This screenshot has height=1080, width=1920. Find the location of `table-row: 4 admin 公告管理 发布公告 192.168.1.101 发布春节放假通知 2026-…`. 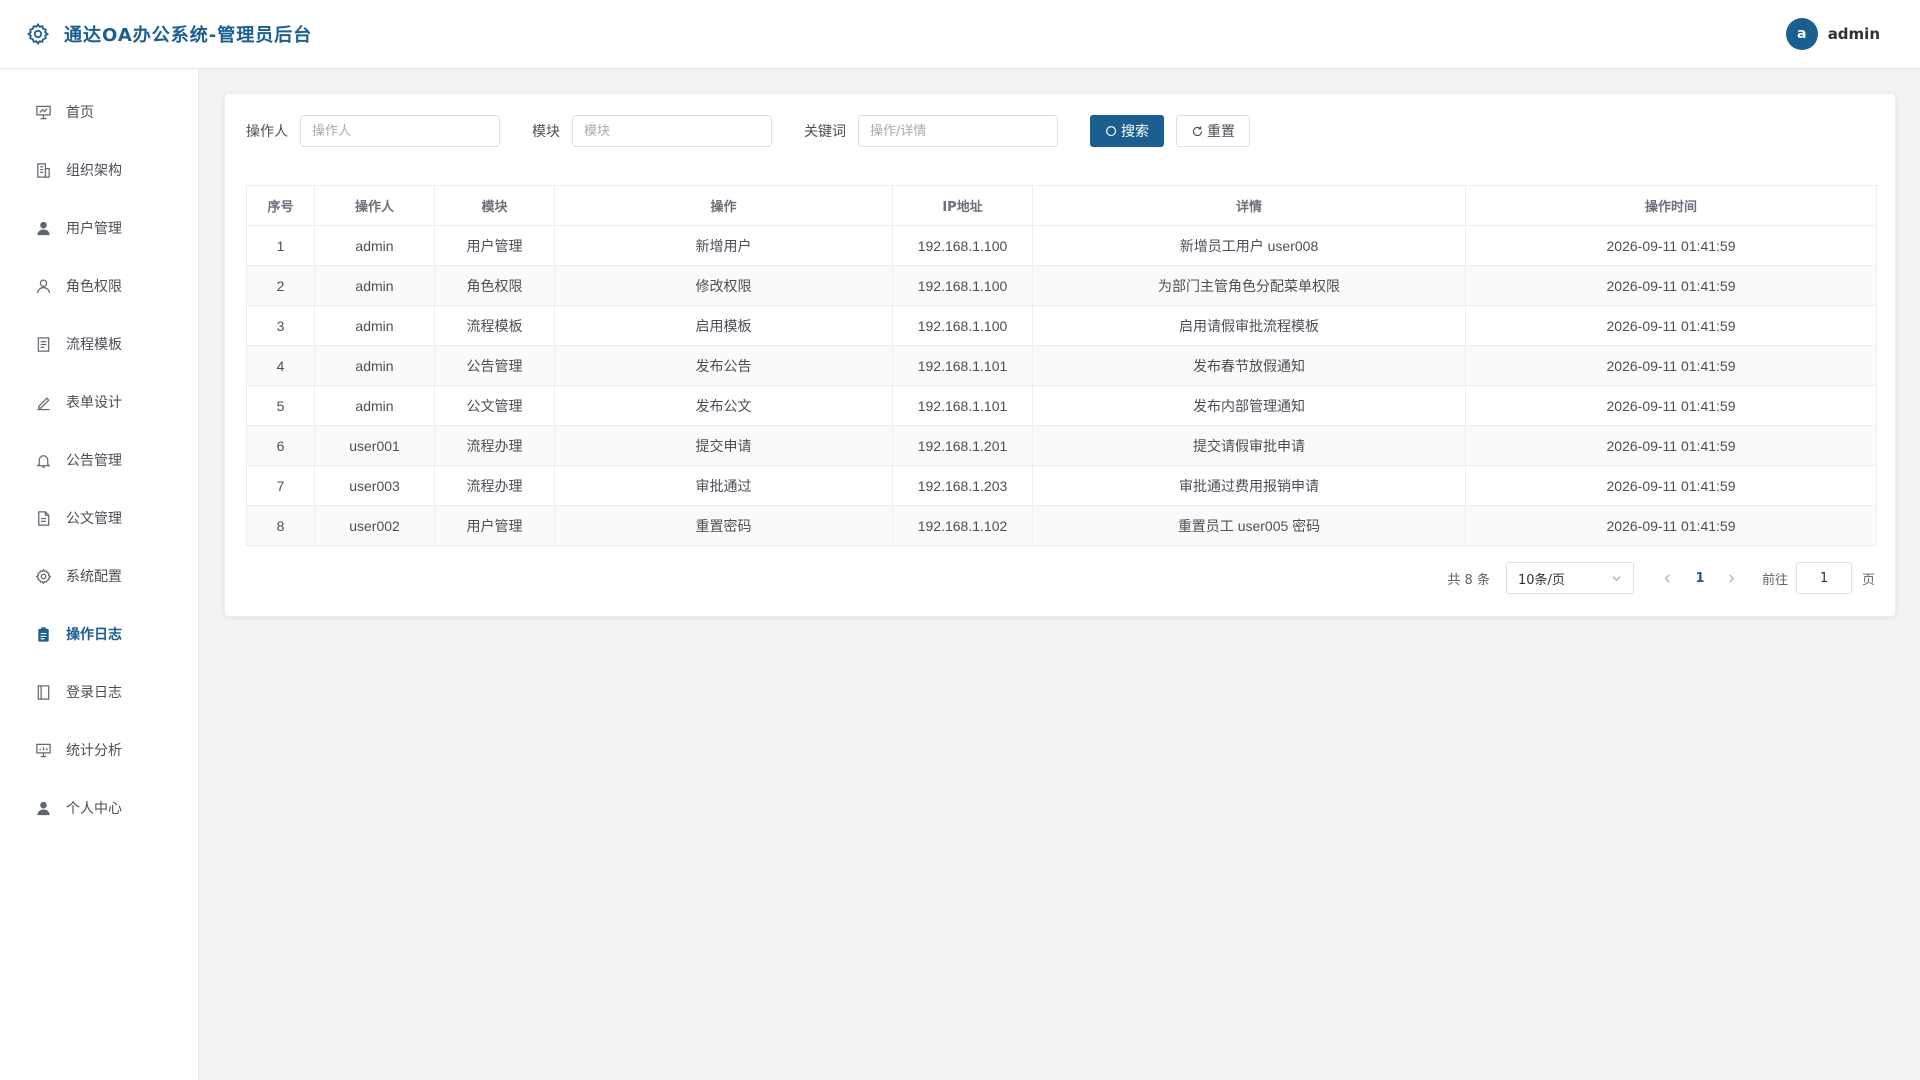

table-row: 4 admin 公告管理 发布公告 192.168.1.101 发布春节放假通知 2026-… is located at coordinates (1061, 365).